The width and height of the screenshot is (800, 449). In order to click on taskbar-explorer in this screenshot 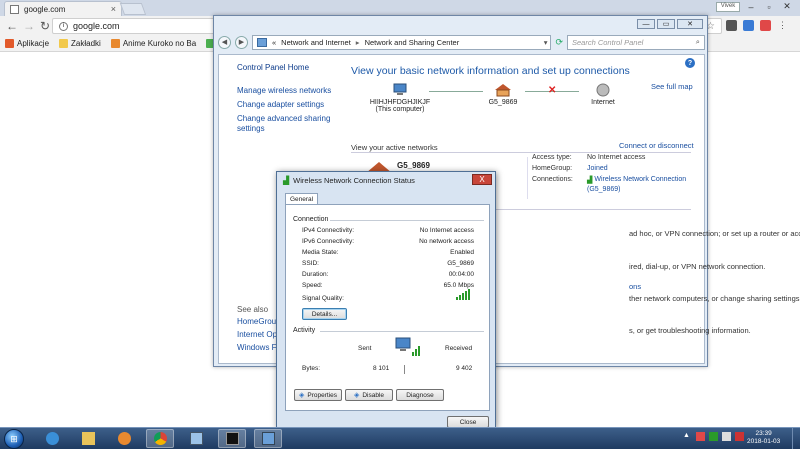, I will do `click(88, 438)`.